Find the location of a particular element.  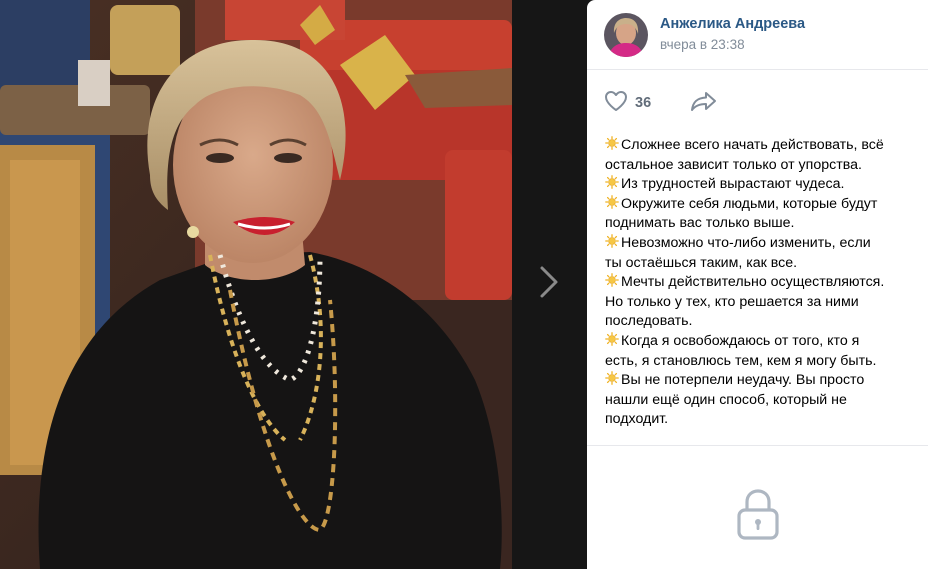

heart-icon is located at coordinates (616, 103).